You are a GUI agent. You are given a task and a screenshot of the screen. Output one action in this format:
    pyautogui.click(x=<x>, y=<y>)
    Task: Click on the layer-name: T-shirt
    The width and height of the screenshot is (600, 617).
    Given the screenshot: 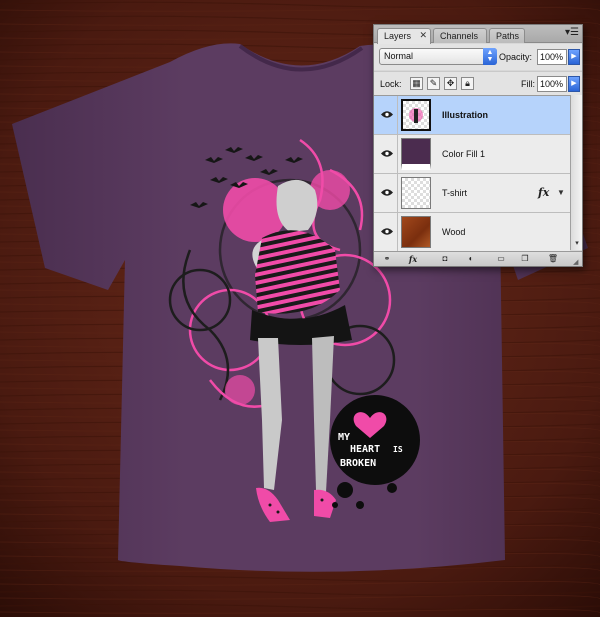 What is the action you would take?
    pyautogui.click(x=455, y=193)
    